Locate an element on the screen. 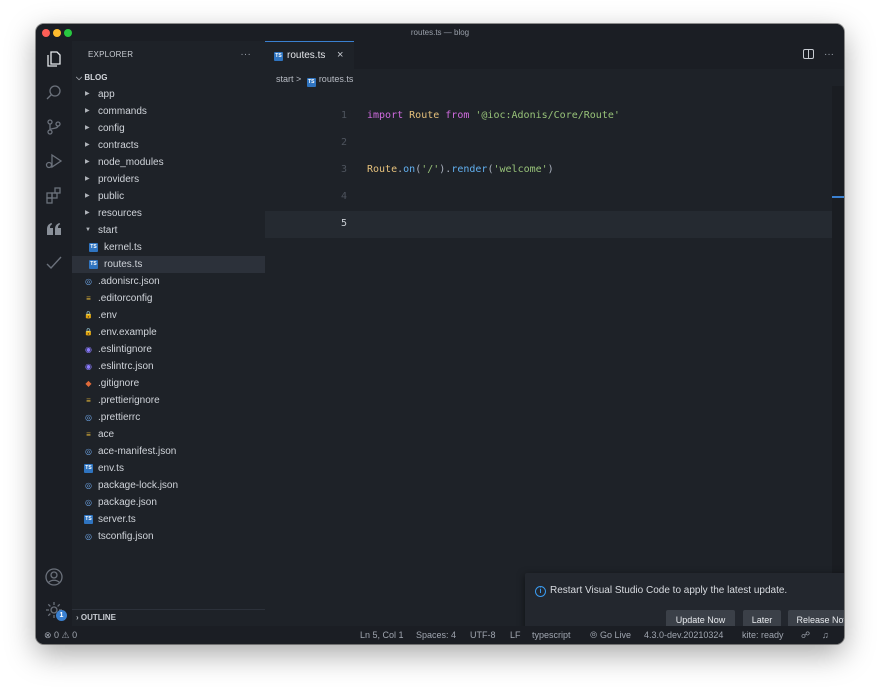  tree-item-label: ace-manifest.json is located at coordinates (137, 451).